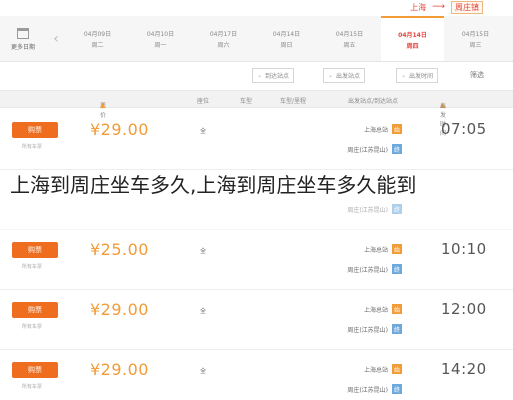 The image size is (513, 400). What do you see at coordinates (256, 113) in the screenshot?
I see `column-header: 票价 ▲ 座位 车型 车型/里程 出发站点/到达站点 ▲ 出发时间` at bounding box center [256, 113].